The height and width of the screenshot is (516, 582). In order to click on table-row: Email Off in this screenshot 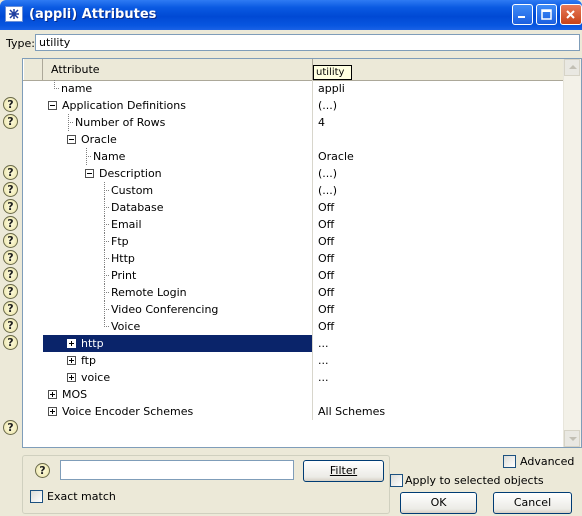, I will do `click(294, 224)`.